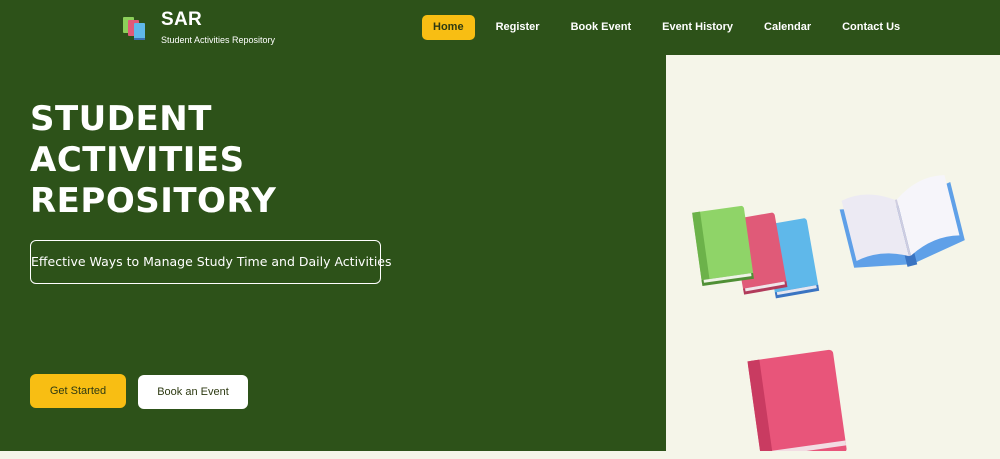 The width and height of the screenshot is (1000, 459). What do you see at coordinates (787, 27) in the screenshot?
I see `nav-calendar: Calendar` at bounding box center [787, 27].